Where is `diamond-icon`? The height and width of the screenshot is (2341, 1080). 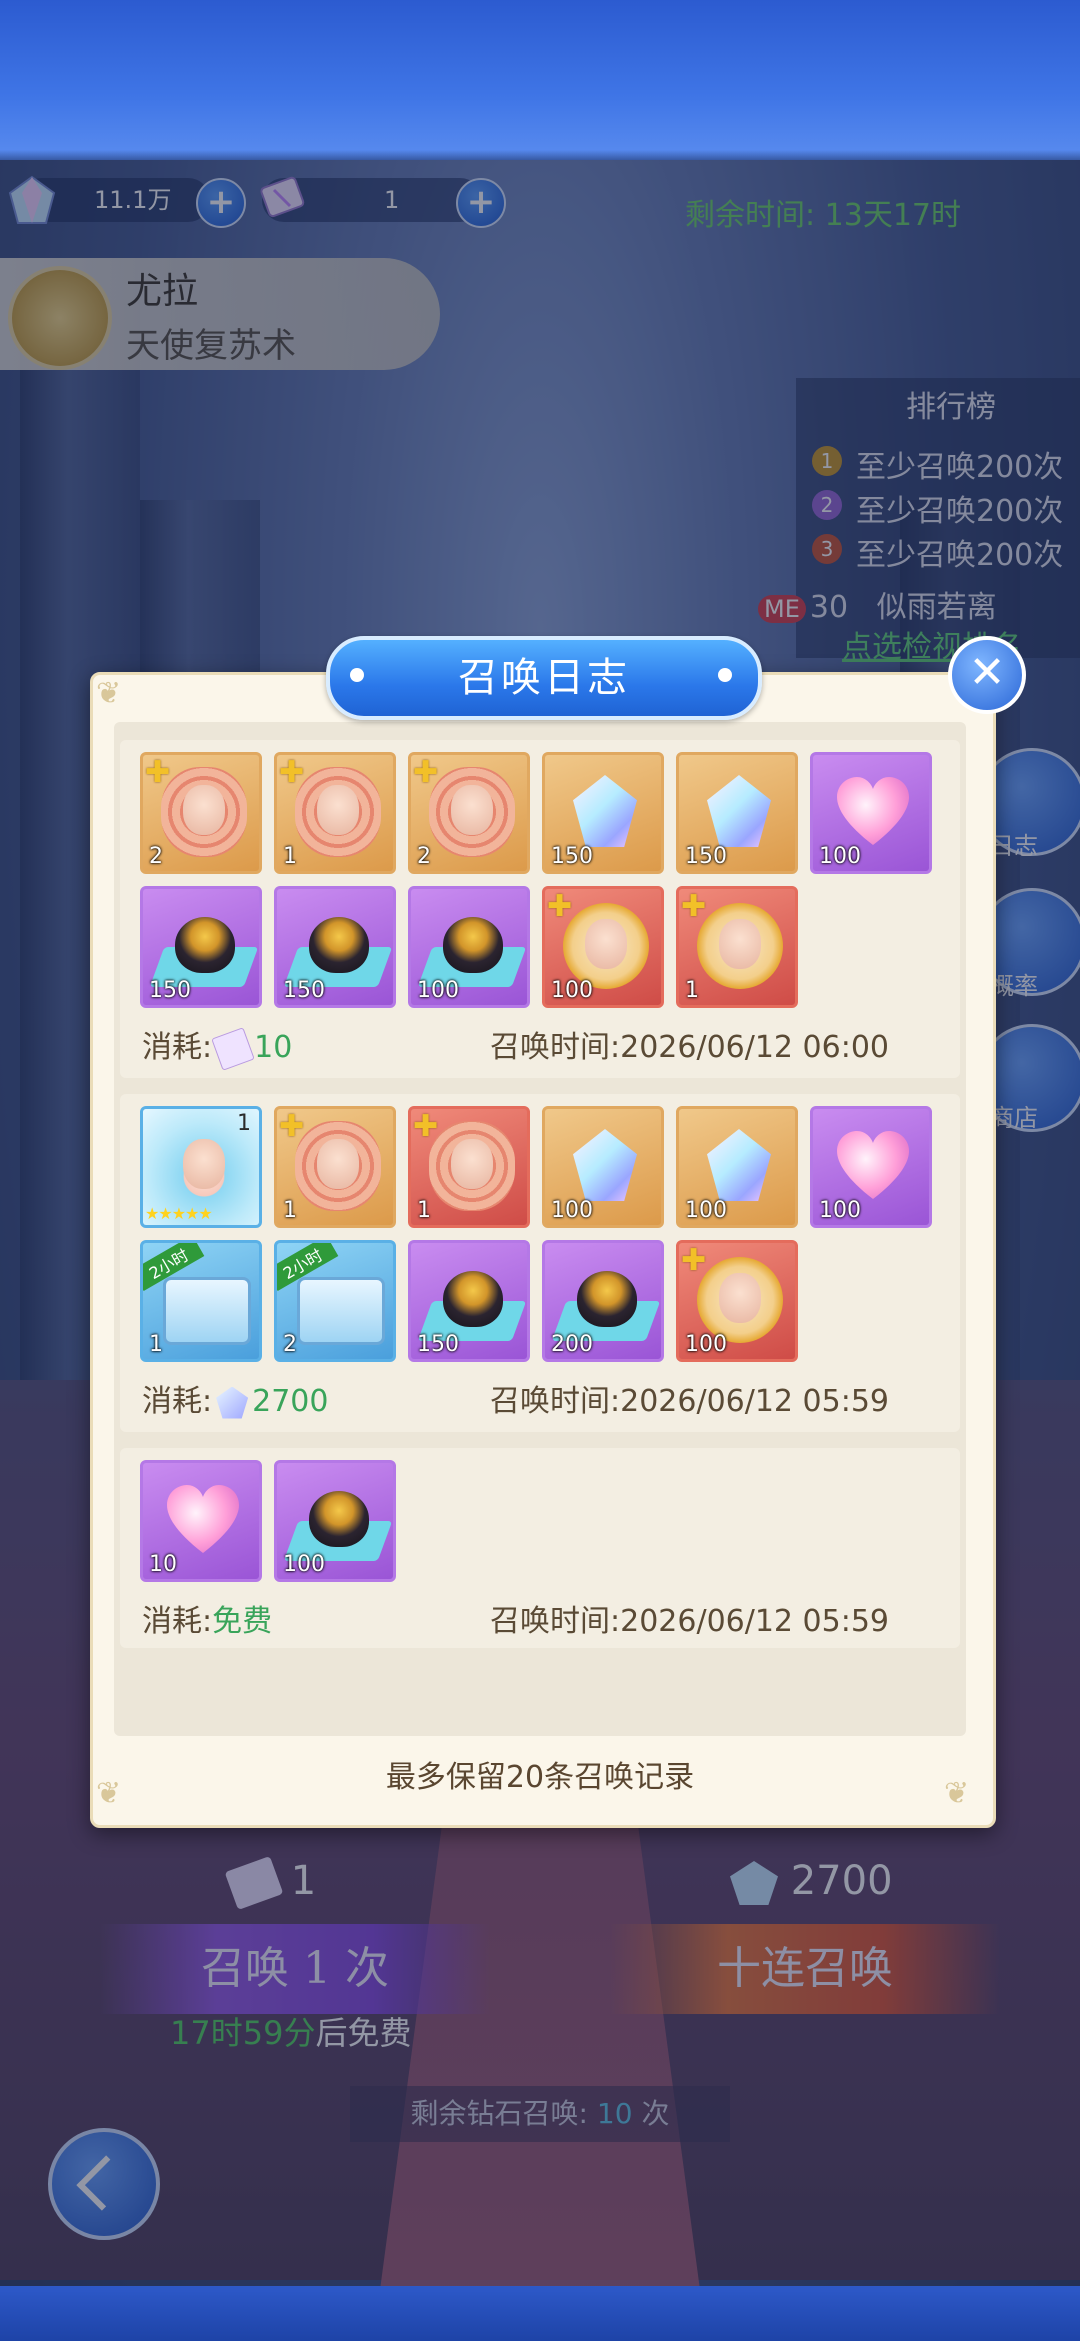 diamond-icon is located at coordinates (232, 1402).